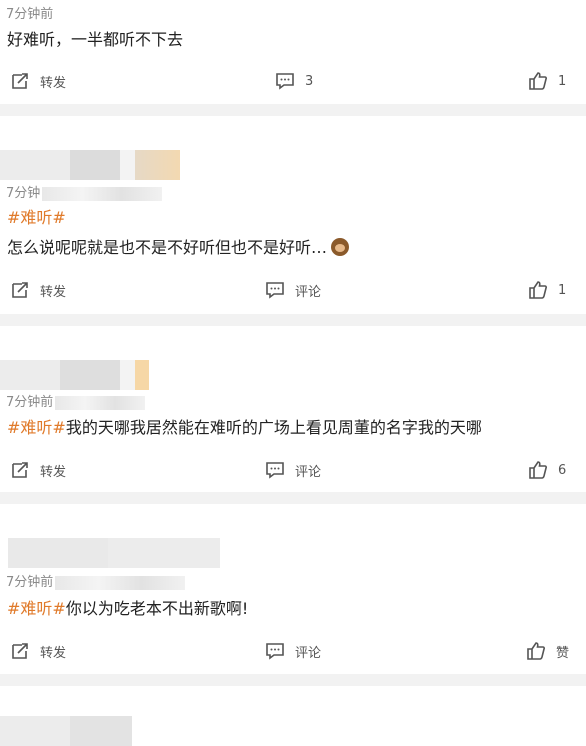 The height and width of the screenshot is (746, 586). I want to click on action-bar: 转发 评论 1, so click(293, 290).